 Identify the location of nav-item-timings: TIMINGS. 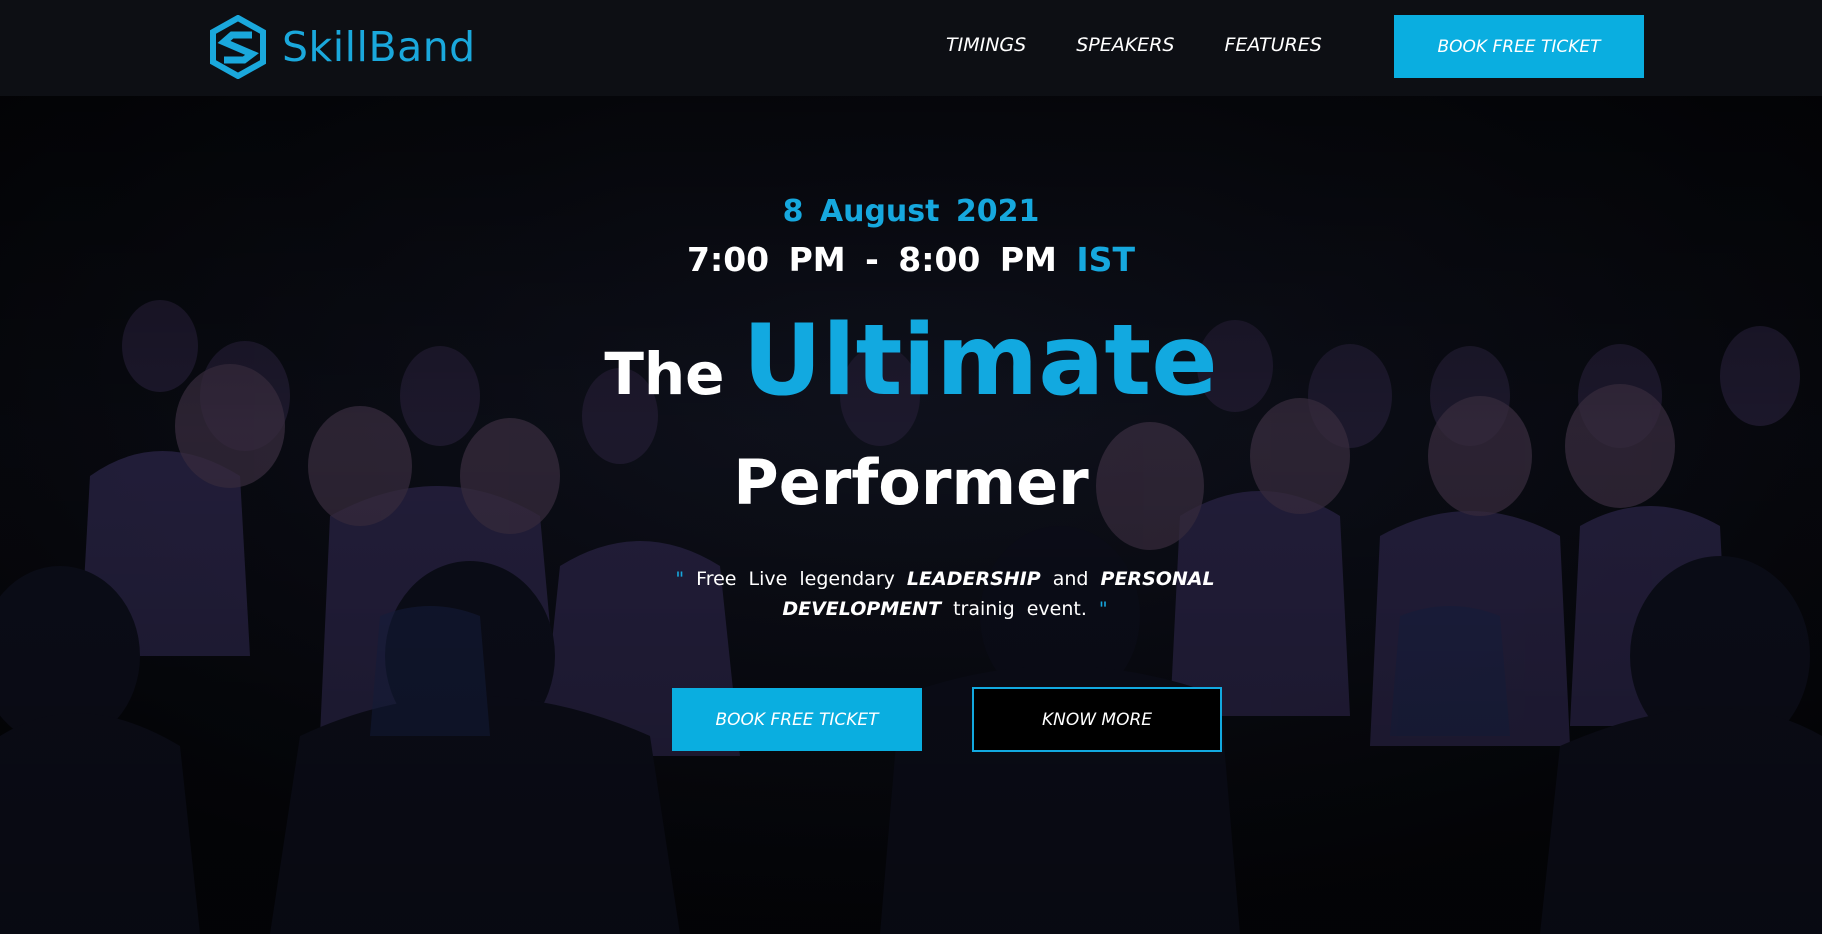
(986, 45).